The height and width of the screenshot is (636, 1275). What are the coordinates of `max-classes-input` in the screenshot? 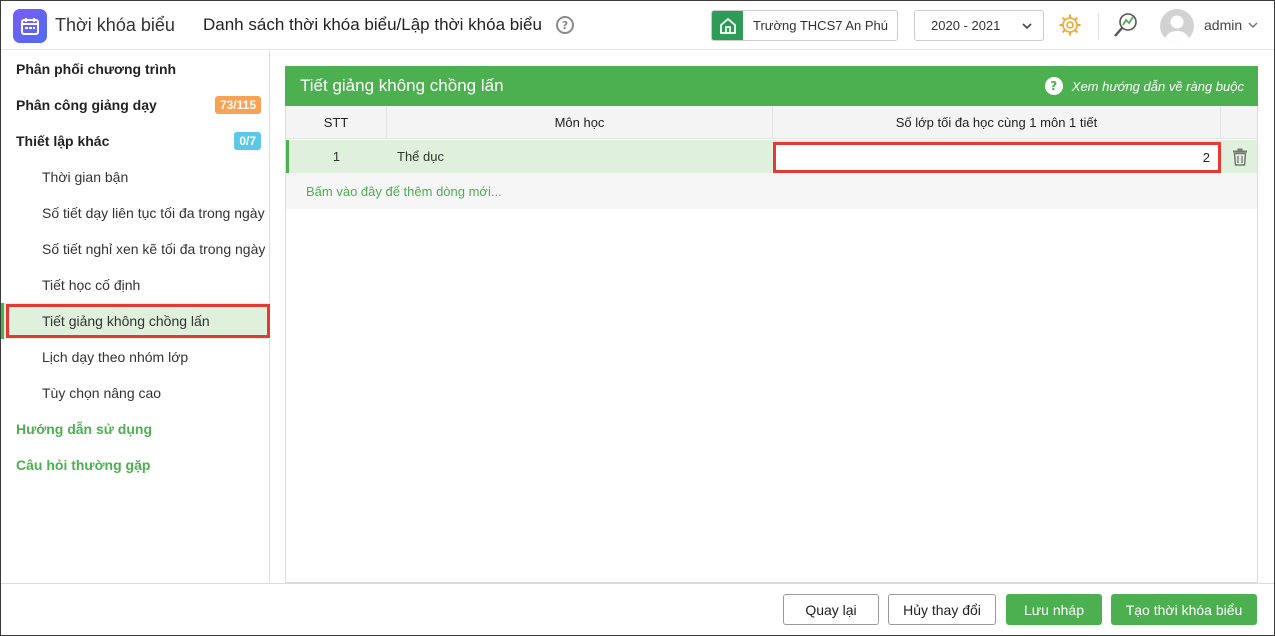 It's located at (997, 157).